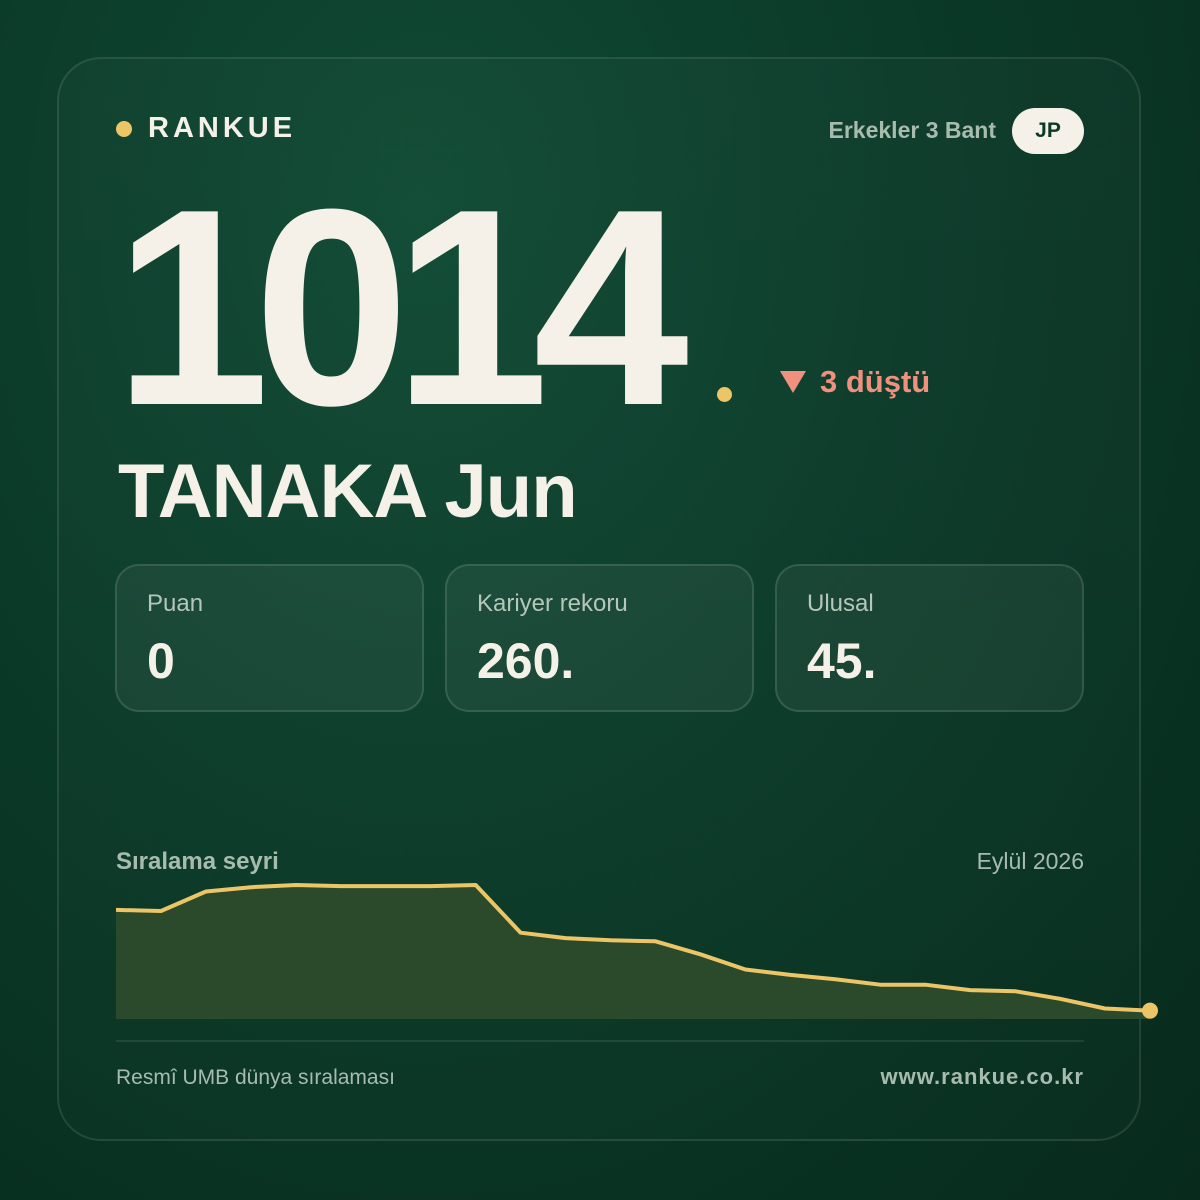 This screenshot has width=1200, height=1200. Describe the element at coordinates (633, 952) in the screenshot. I see `chart-area` at that location.